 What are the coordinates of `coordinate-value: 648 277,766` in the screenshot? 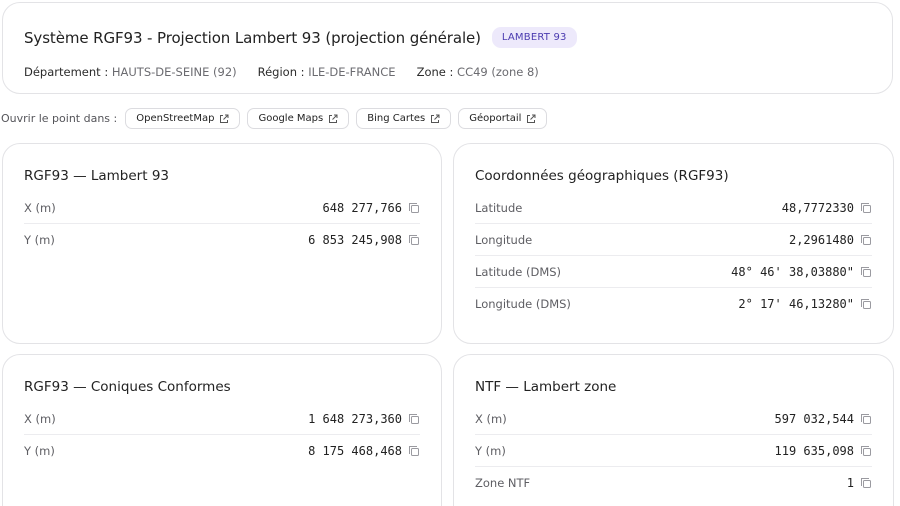 It's located at (362, 207).